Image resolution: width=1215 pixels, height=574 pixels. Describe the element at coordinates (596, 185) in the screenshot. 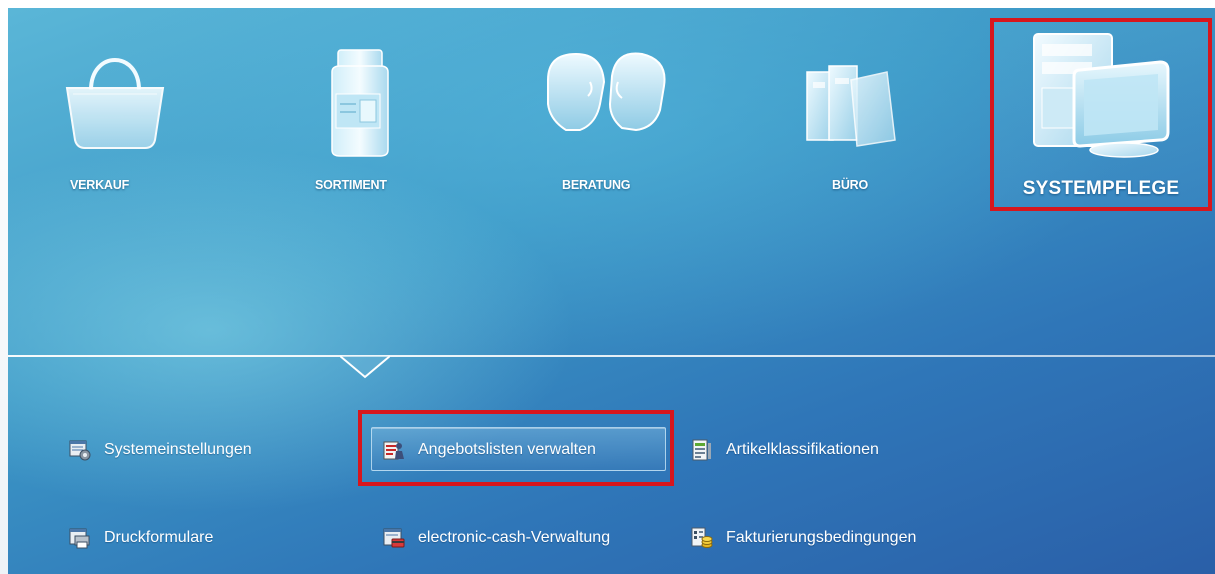

I see `nav-label-beratung: BERATUNG` at that location.